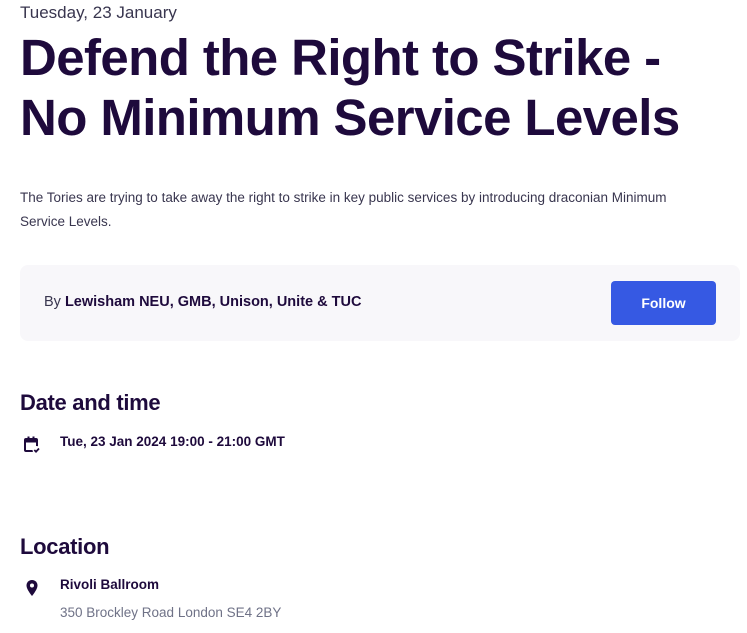  I want to click on event-date-label: Tuesday, 23 January, so click(98, 12).